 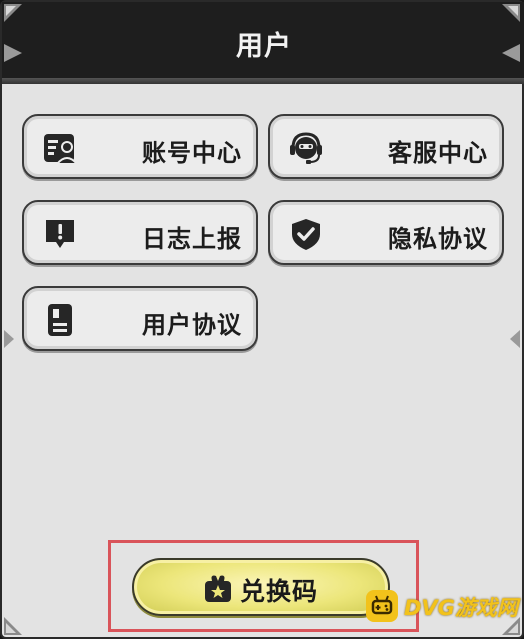 I want to click on panel-header: 用户, so click(x=263, y=43).